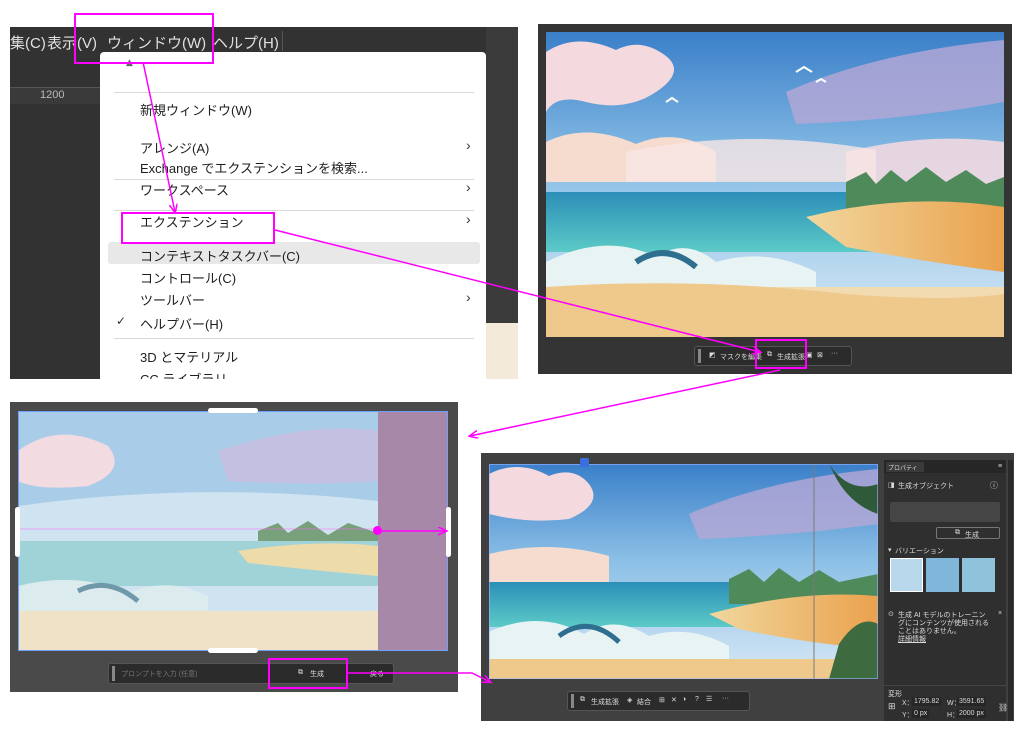 This screenshot has height=736, width=1024. Describe the element at coordinates (419, 677) in the screenshot. I see `arrow-generate-to-result` at that location.